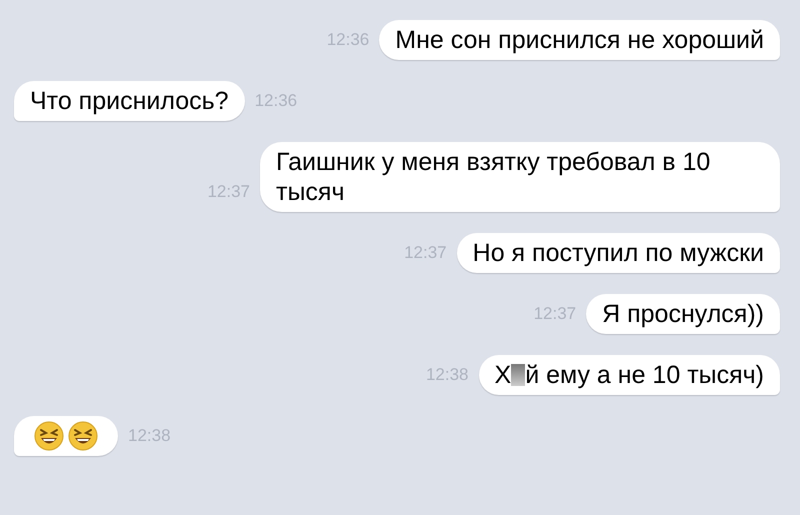 The width and height of the screenshot is (800, 515). What do you see at coordinates (683, 314) in the screenshot?
I see `message-text: Я проснулся))` at bounding box center [683, 314].